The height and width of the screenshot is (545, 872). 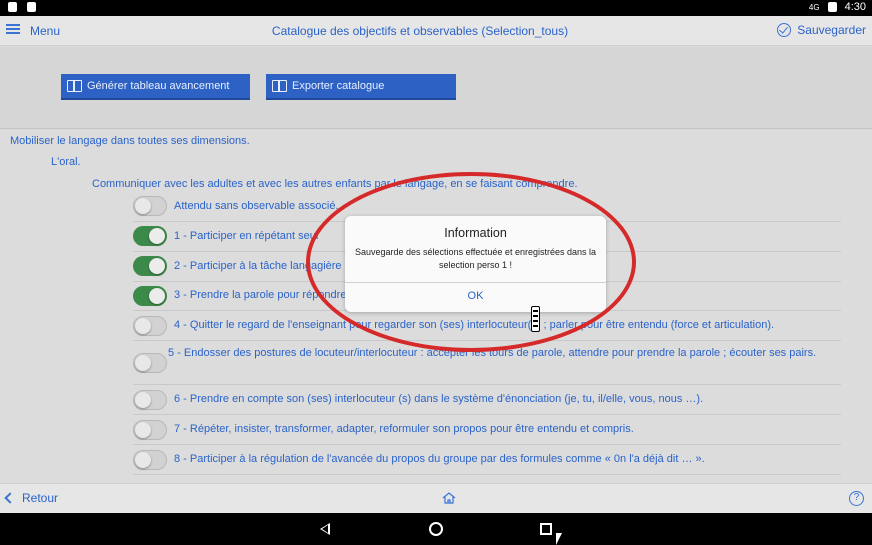 What do you see at coordinates (40, 498) in the screenshot?
I see `back-label: Retour` at bounding box center [40, 498].